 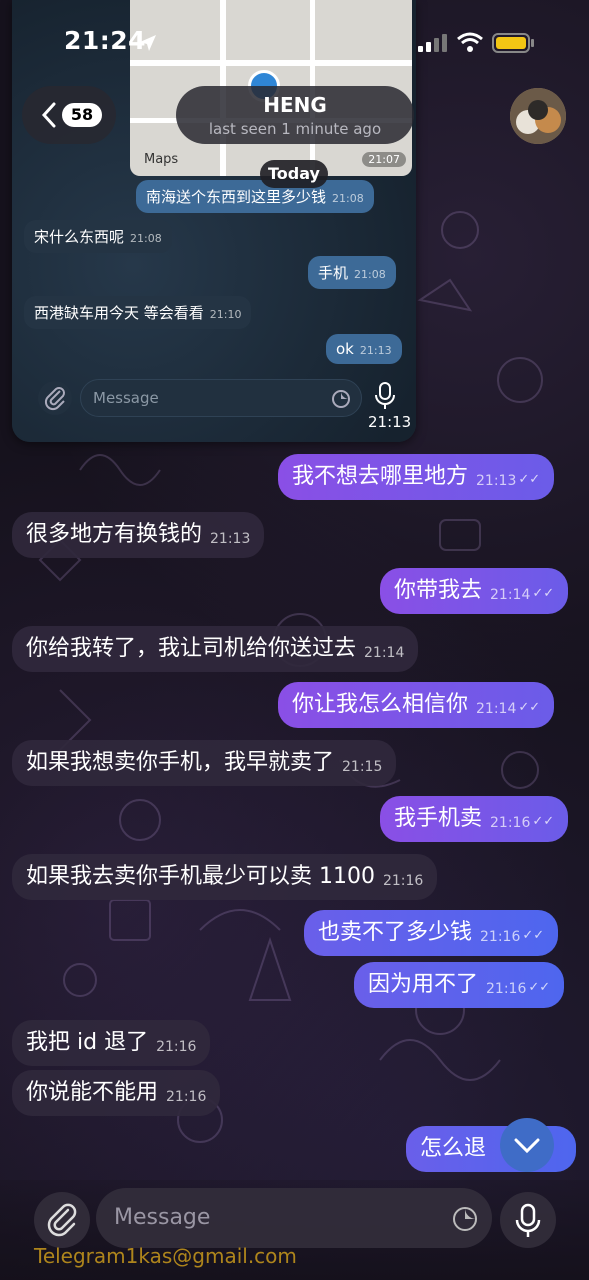 I want to click on message-incoming: 你给我转了，我让司机给你送过去 21:14, so click(x=215, y=649).